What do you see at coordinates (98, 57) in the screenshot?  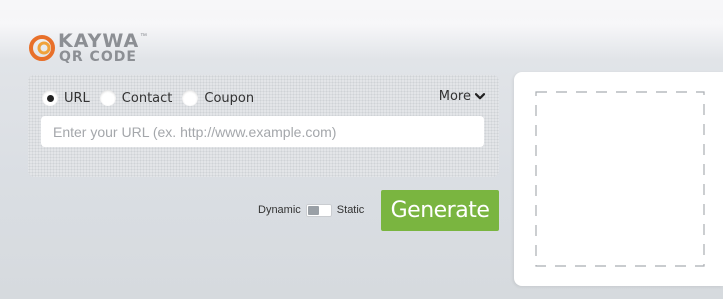 I see `logo-subtitle: QR CODE` at bounding box center [98, 57].